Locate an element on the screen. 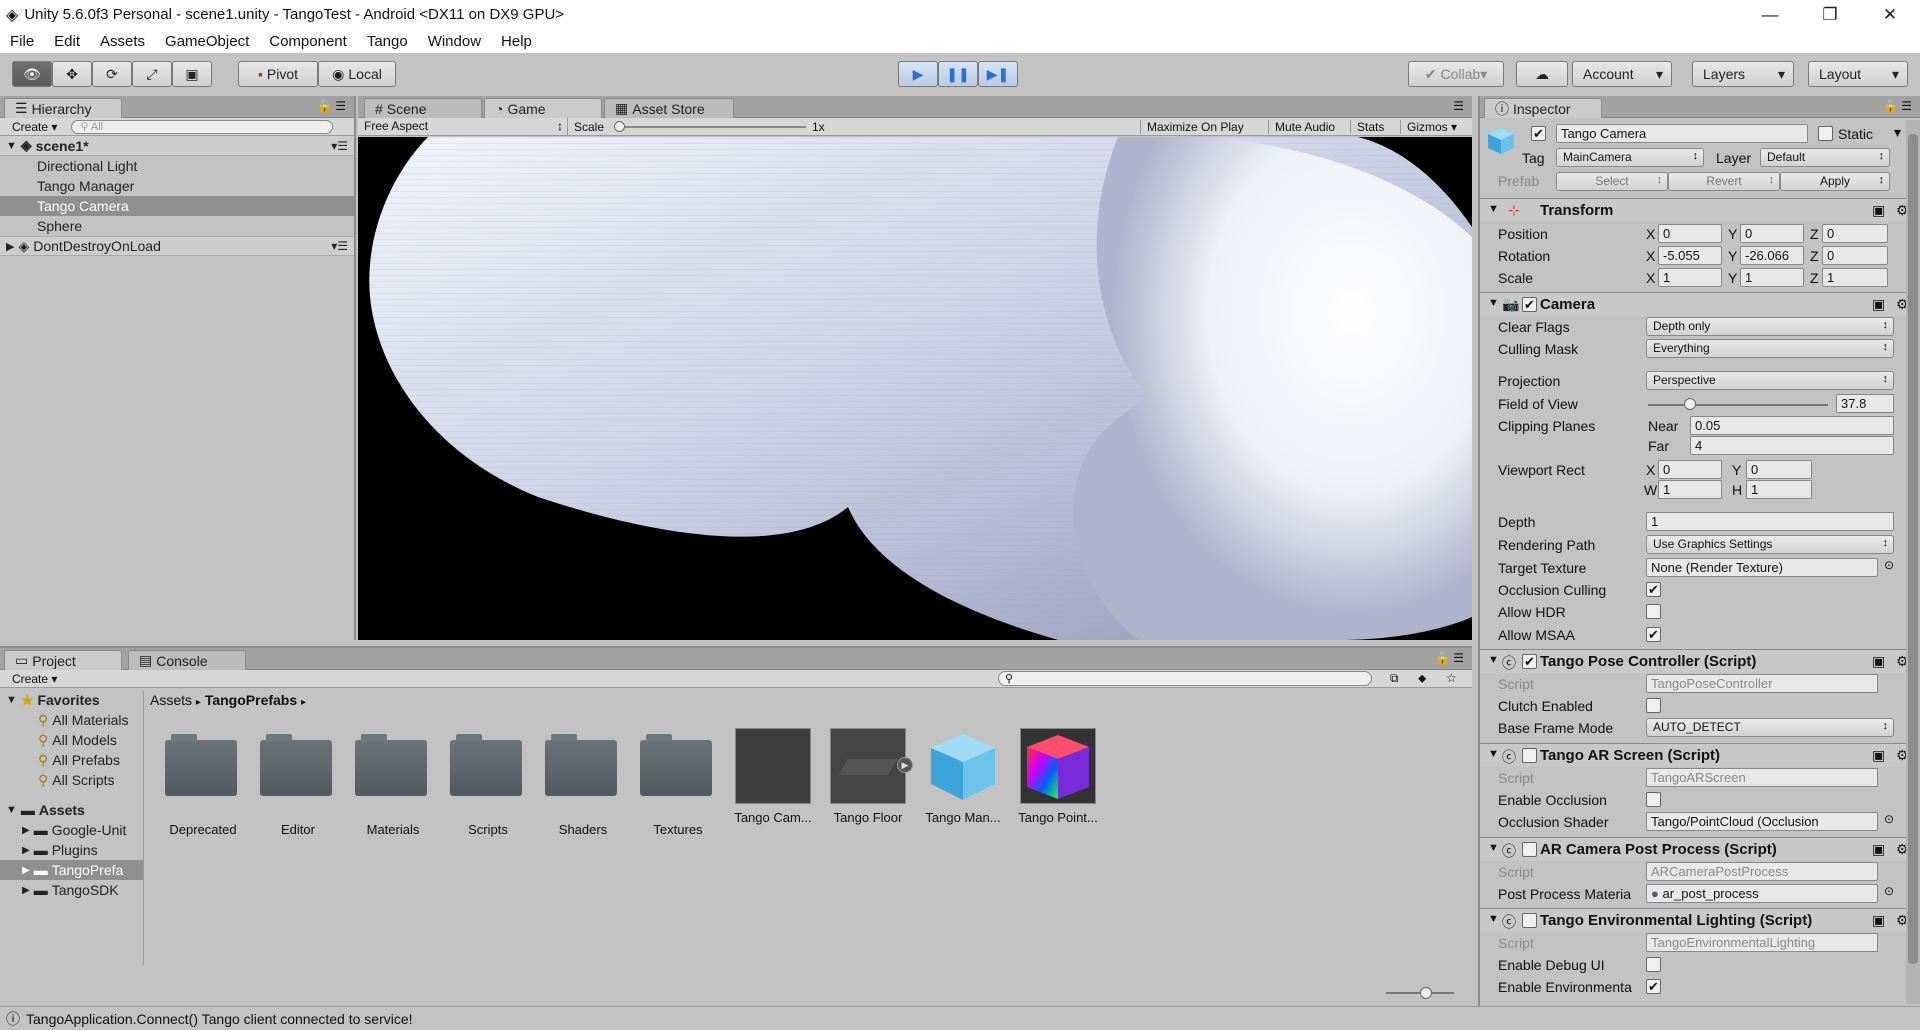  rect-tool-button: ▣ is located at coordinates (192, 74).